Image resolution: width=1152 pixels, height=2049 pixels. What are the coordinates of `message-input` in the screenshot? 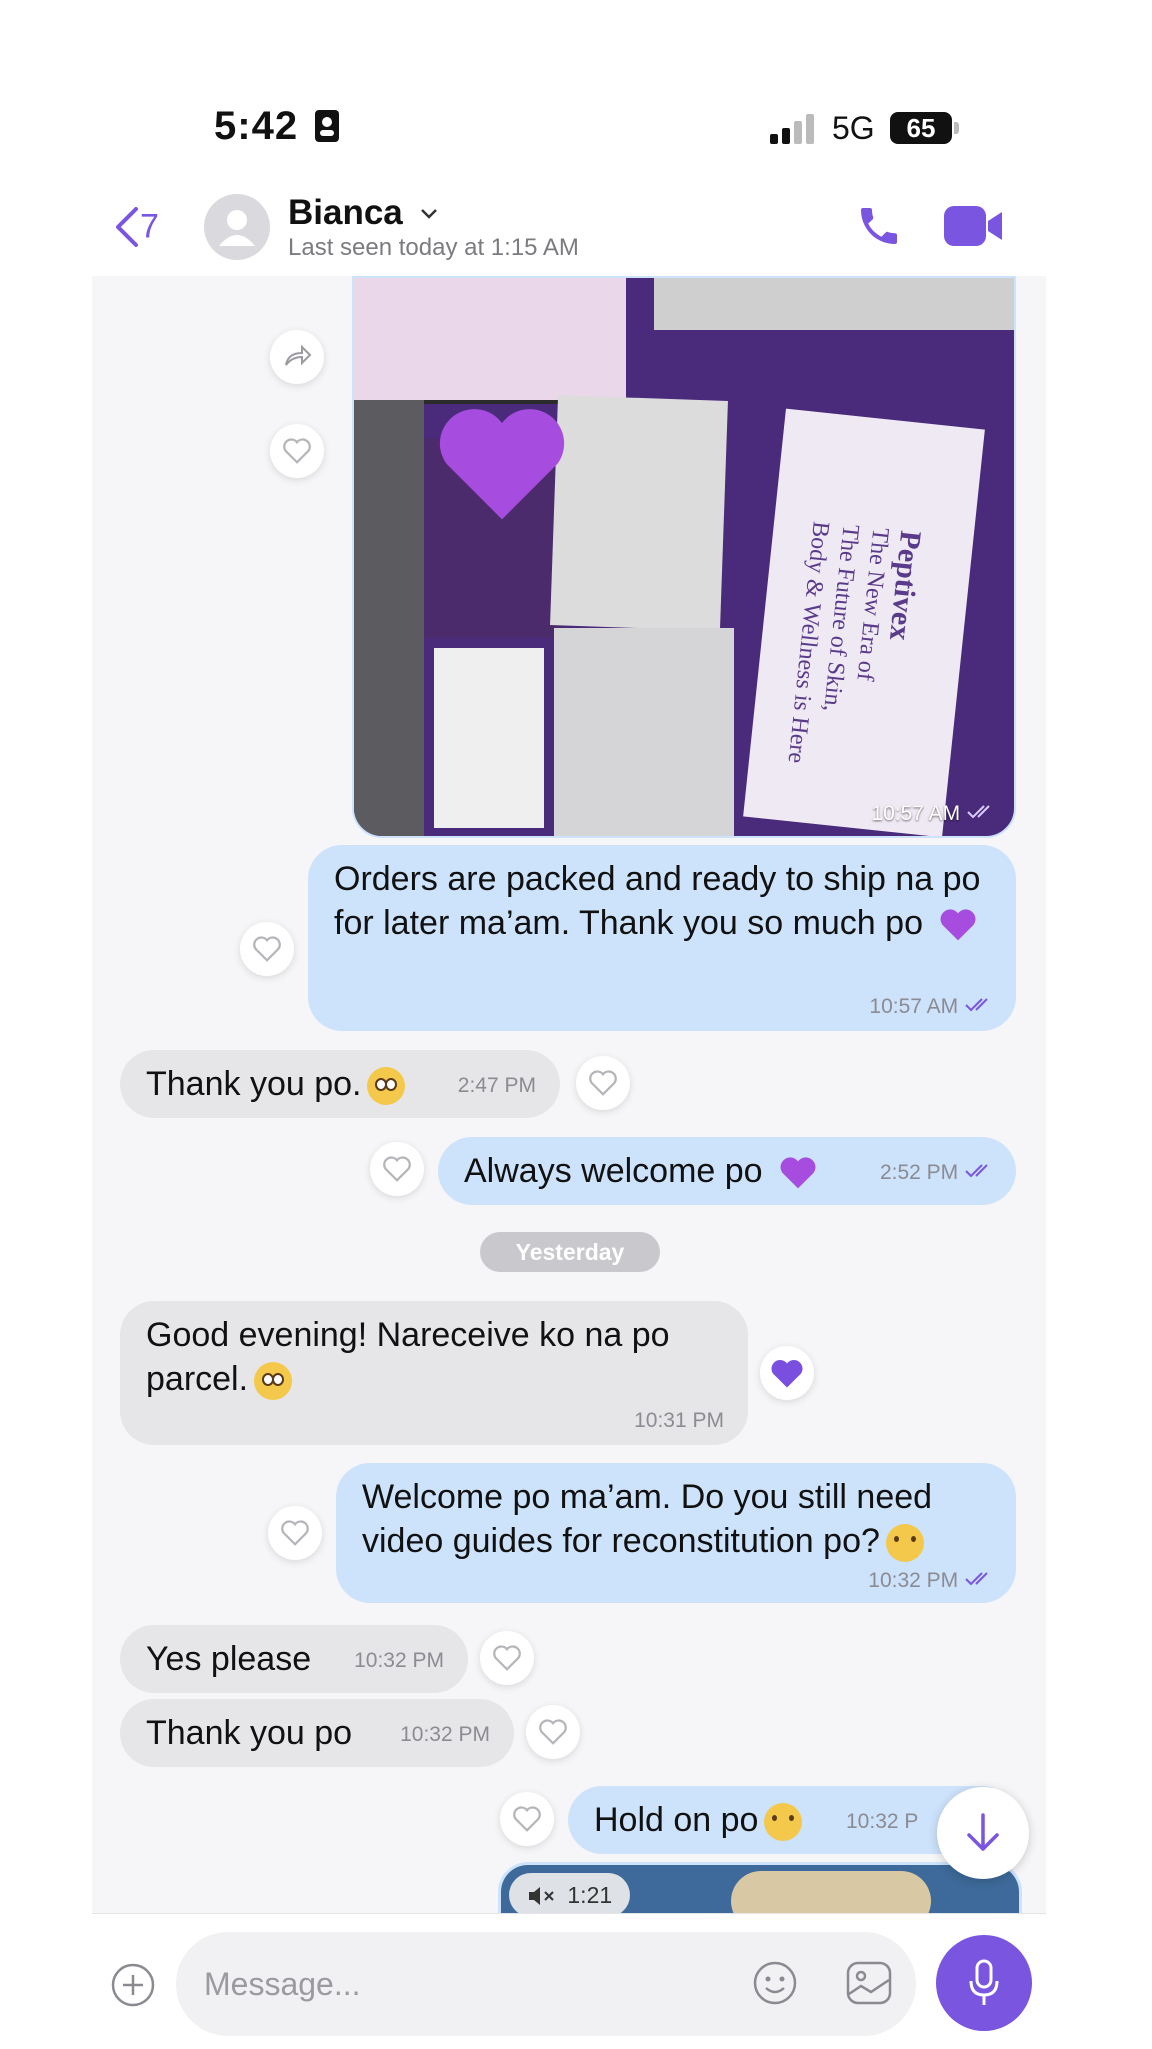 It's located at (546, 1984).